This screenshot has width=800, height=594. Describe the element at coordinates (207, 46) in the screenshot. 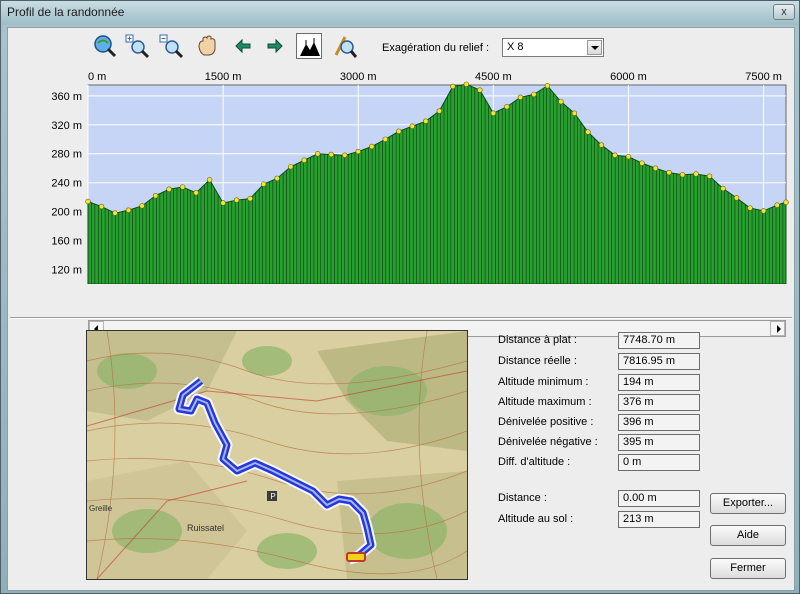

I see `pan-hand-icon` at that location.